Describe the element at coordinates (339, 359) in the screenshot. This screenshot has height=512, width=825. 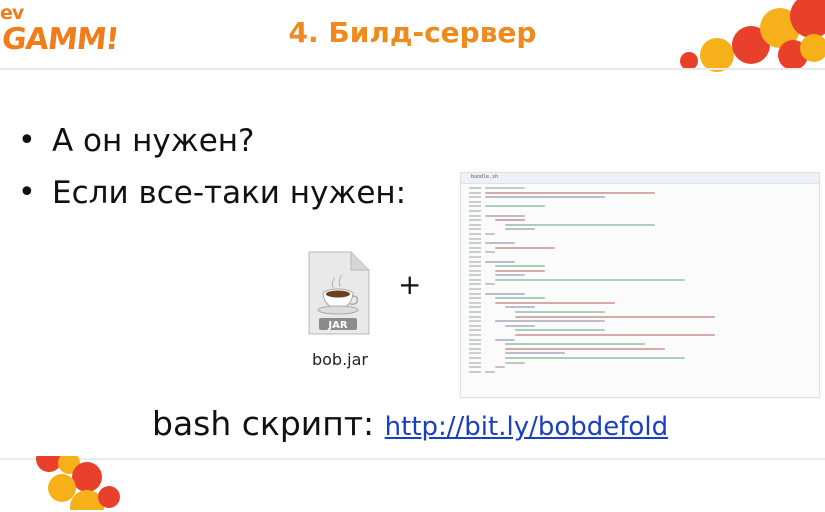
I see `jar-file-label: bob.jar` at that location.